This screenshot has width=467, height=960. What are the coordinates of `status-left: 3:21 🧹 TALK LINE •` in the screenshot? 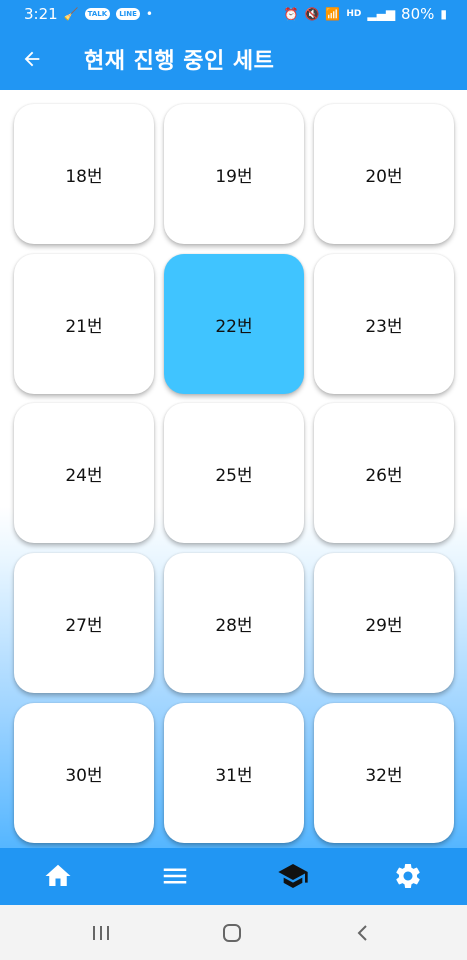 It's located at (88, 14).